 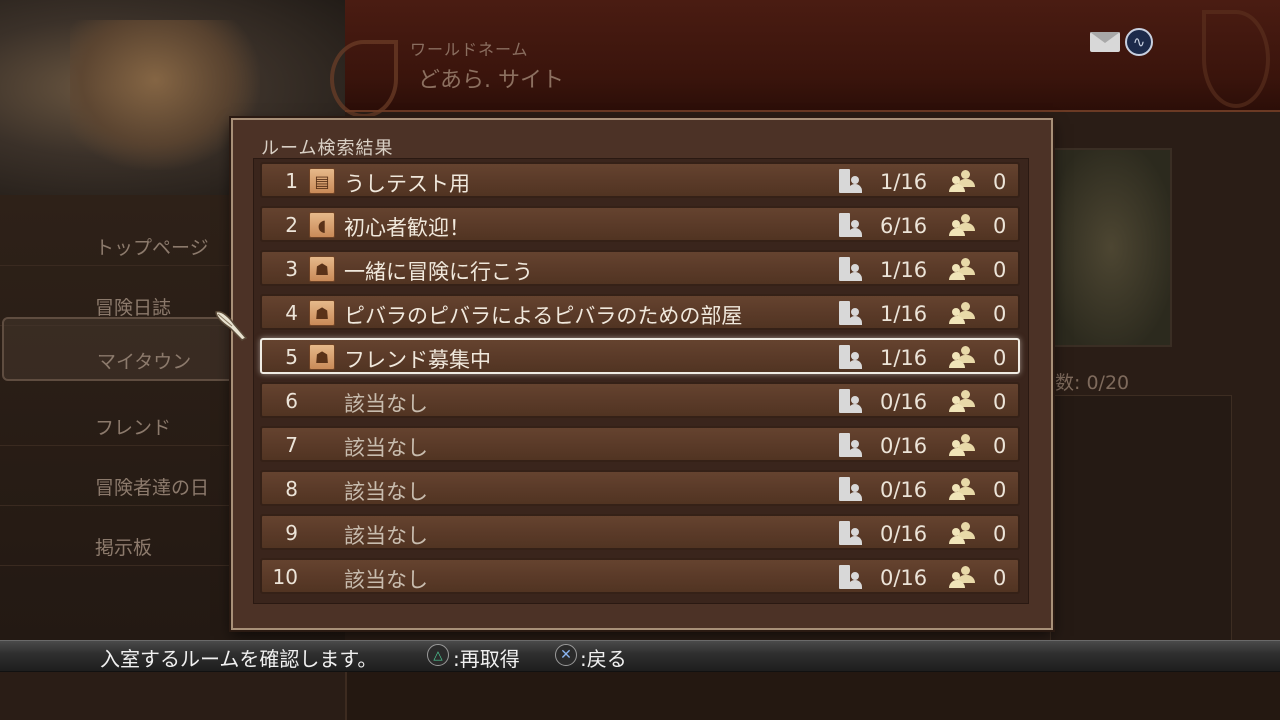 I want to click on room-row: 3 ☗ 一緒に冒険に行こう 1/16 0, so click(x=640, y=268).